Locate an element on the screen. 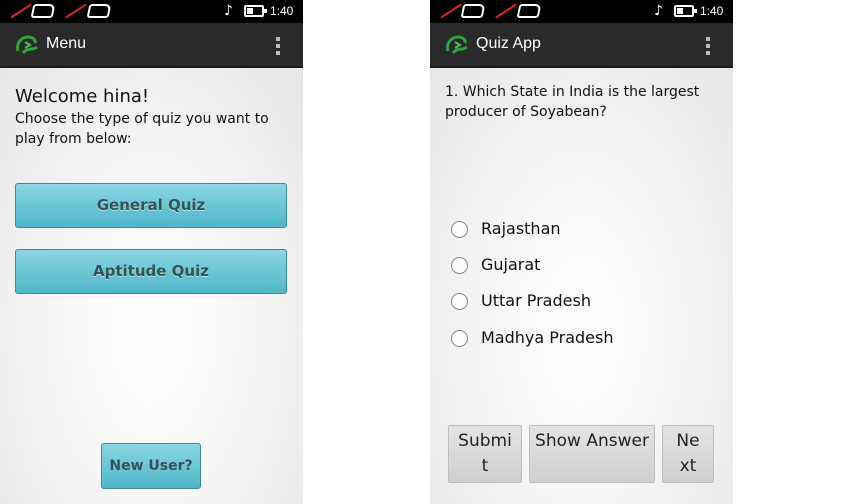 This screenshot has height=504, width=850. option-label: Madhya Pradesh is located at coordinates (547, 337).